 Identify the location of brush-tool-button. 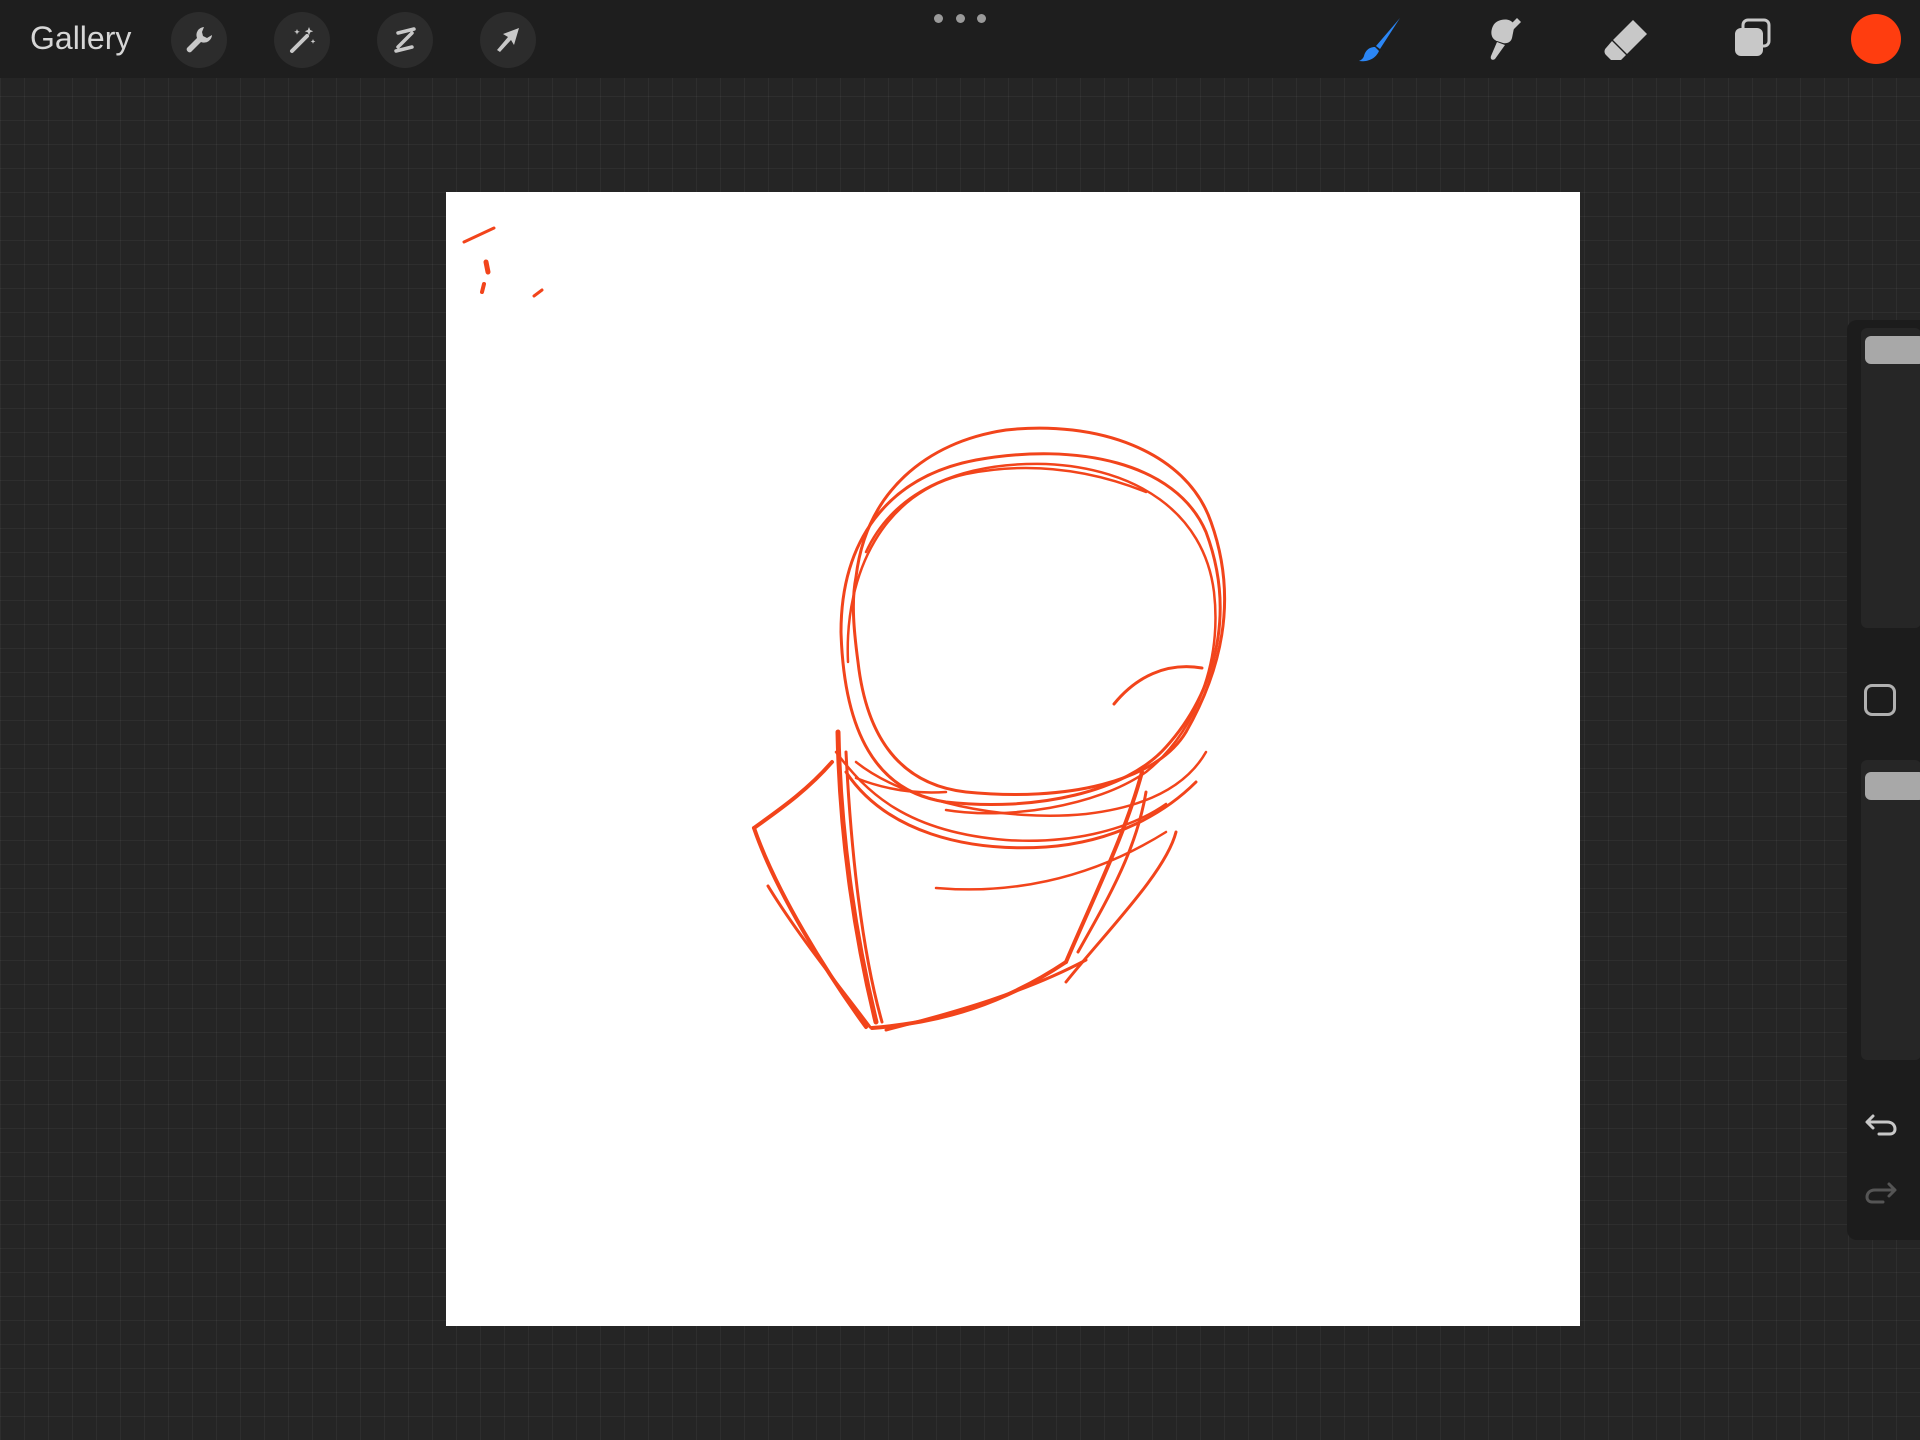
(1380, 40).